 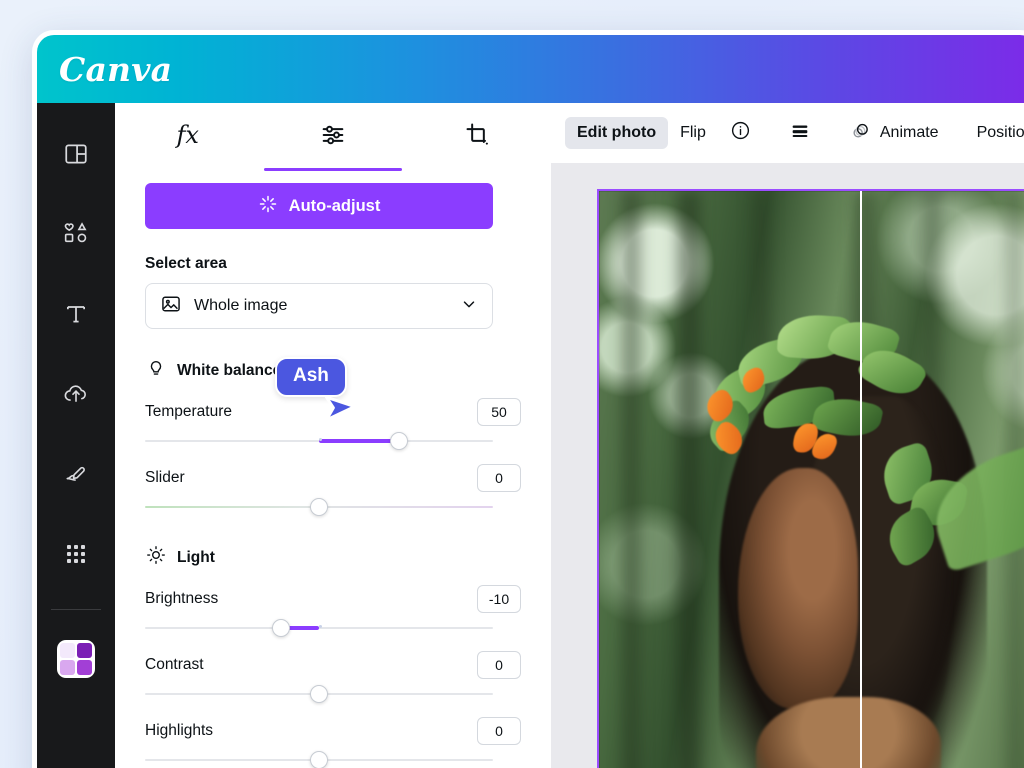 What do you see at coordinates (797, 588) in the screenshot?
I see `photo-subject-face` at bounding box center [797, 588].